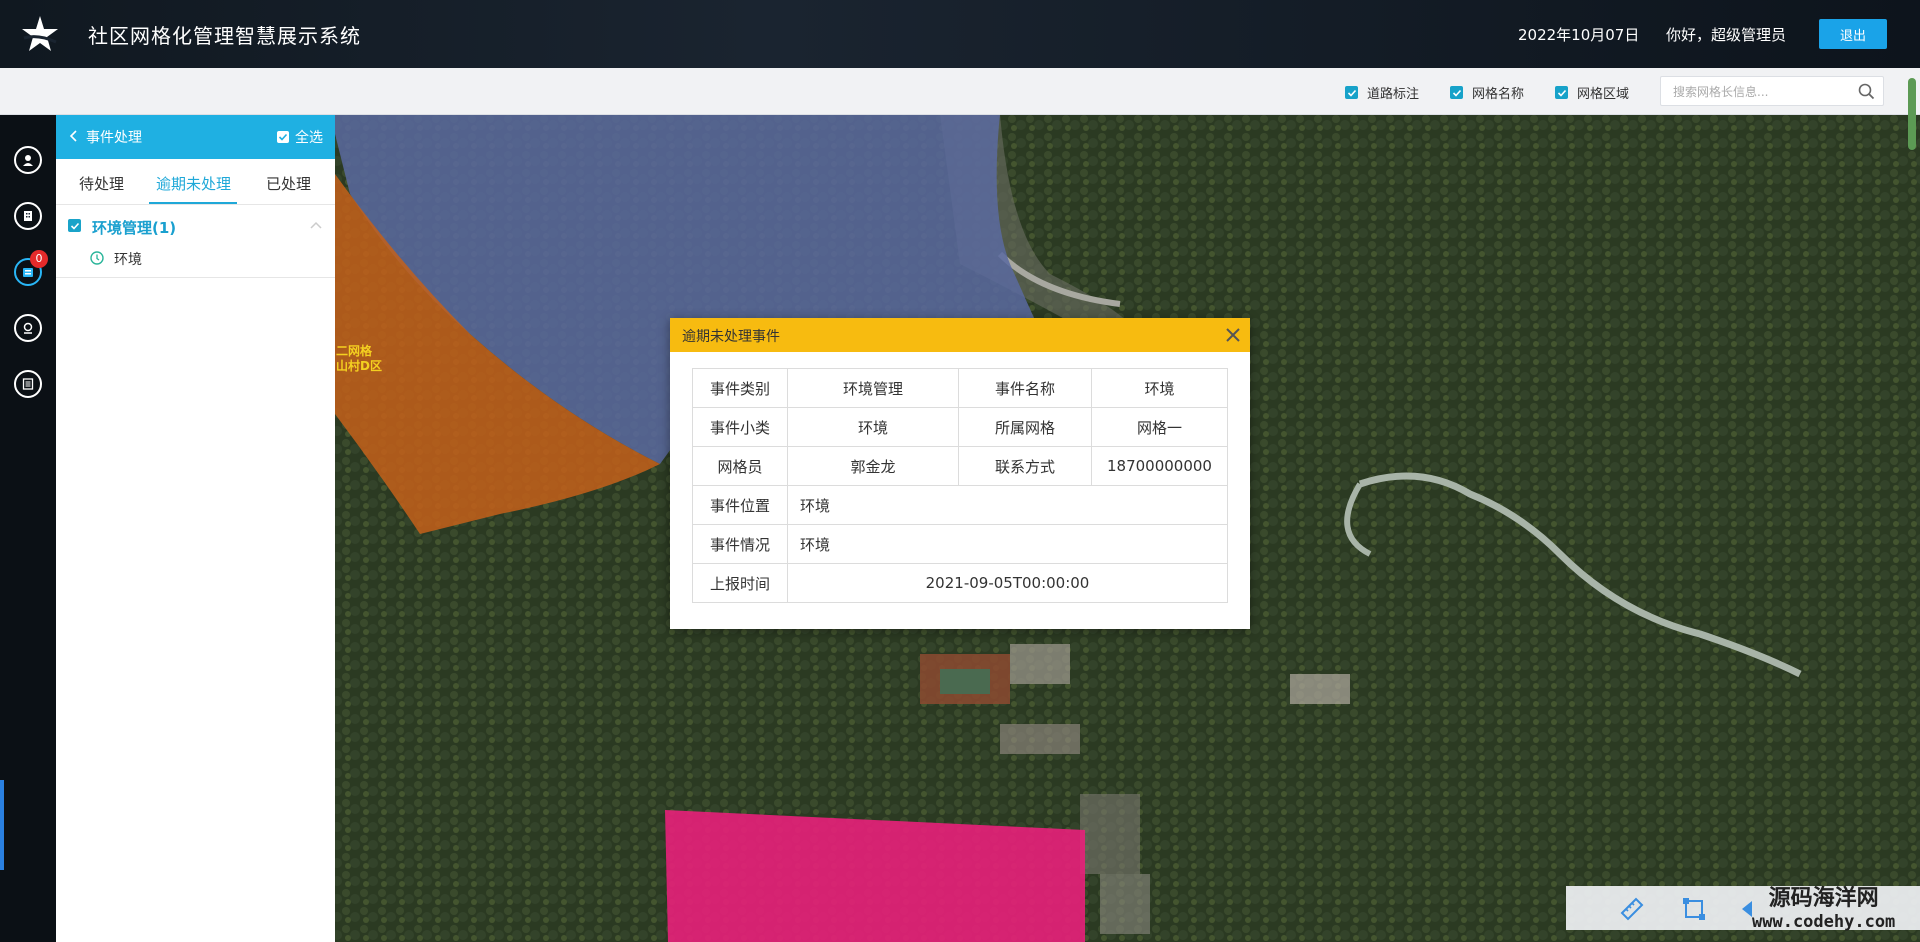  I want to click on watermark-line-2: www.codehy.com, so click(1824, 922).